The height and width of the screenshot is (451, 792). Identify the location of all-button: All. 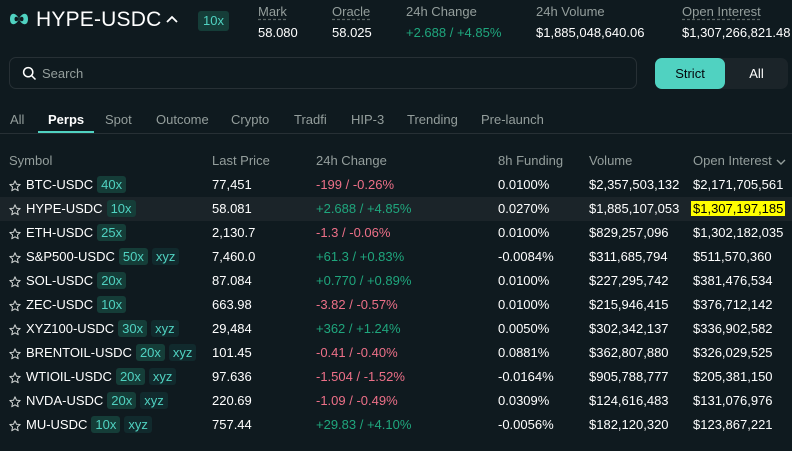
(756, 73).